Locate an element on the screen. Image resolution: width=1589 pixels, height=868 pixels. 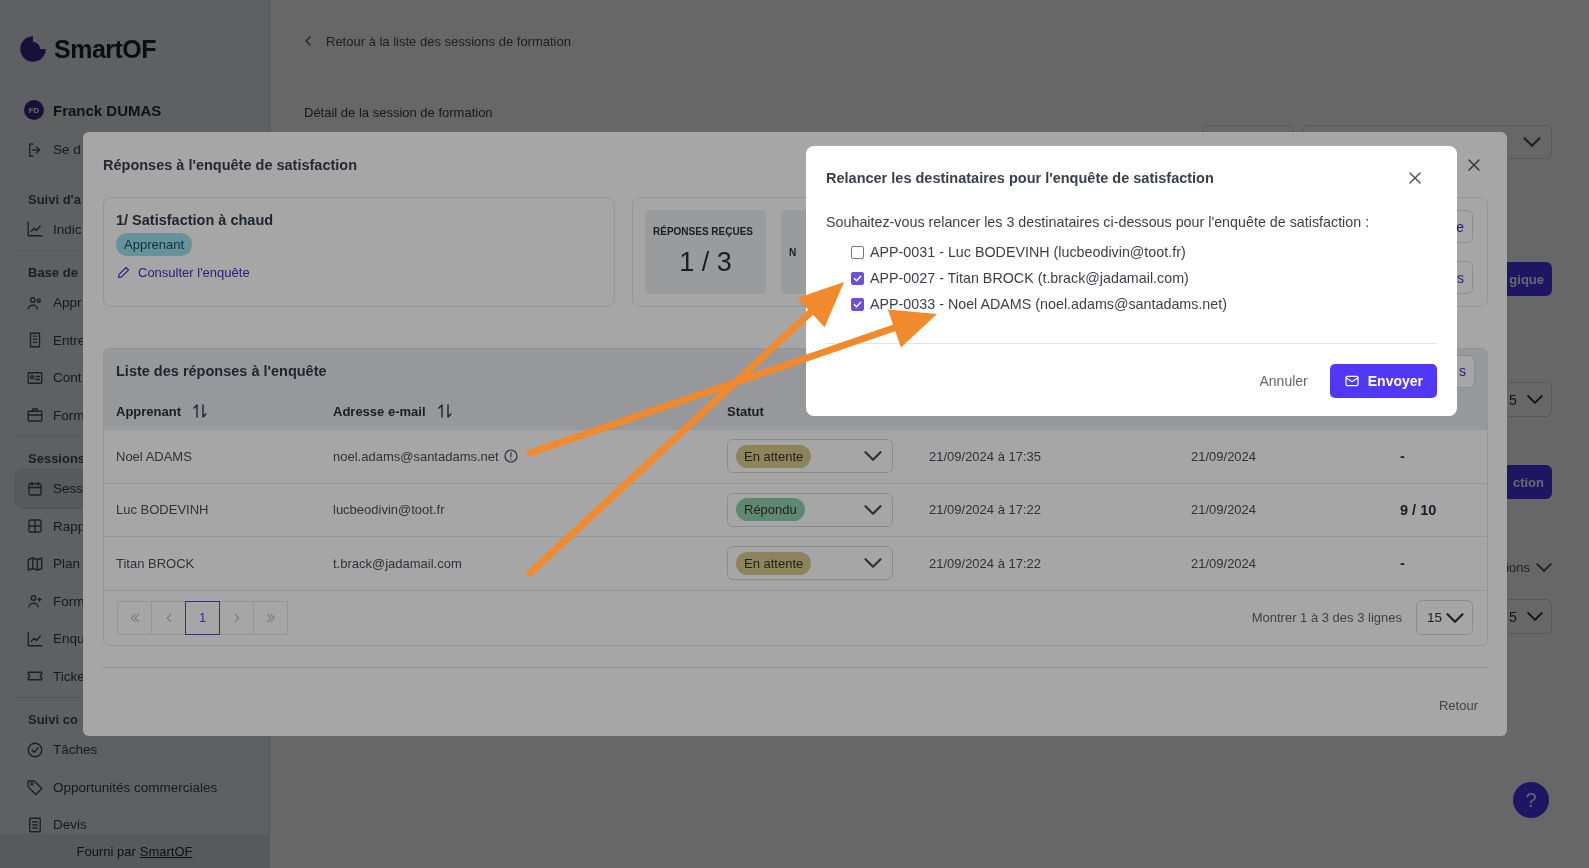
audience-tag: Apprenant is located at coordinates (154, 244).